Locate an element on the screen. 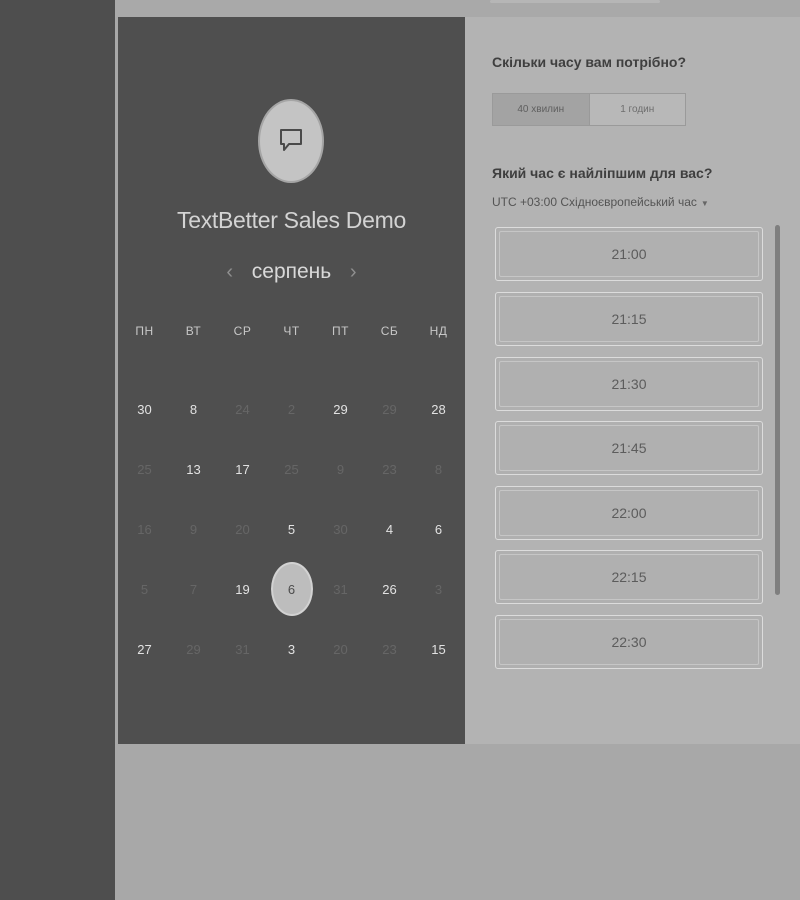 Image resolution: width=800 pixels, height=900 pixels. next-month-button: › is located at coordinates (353, 272).